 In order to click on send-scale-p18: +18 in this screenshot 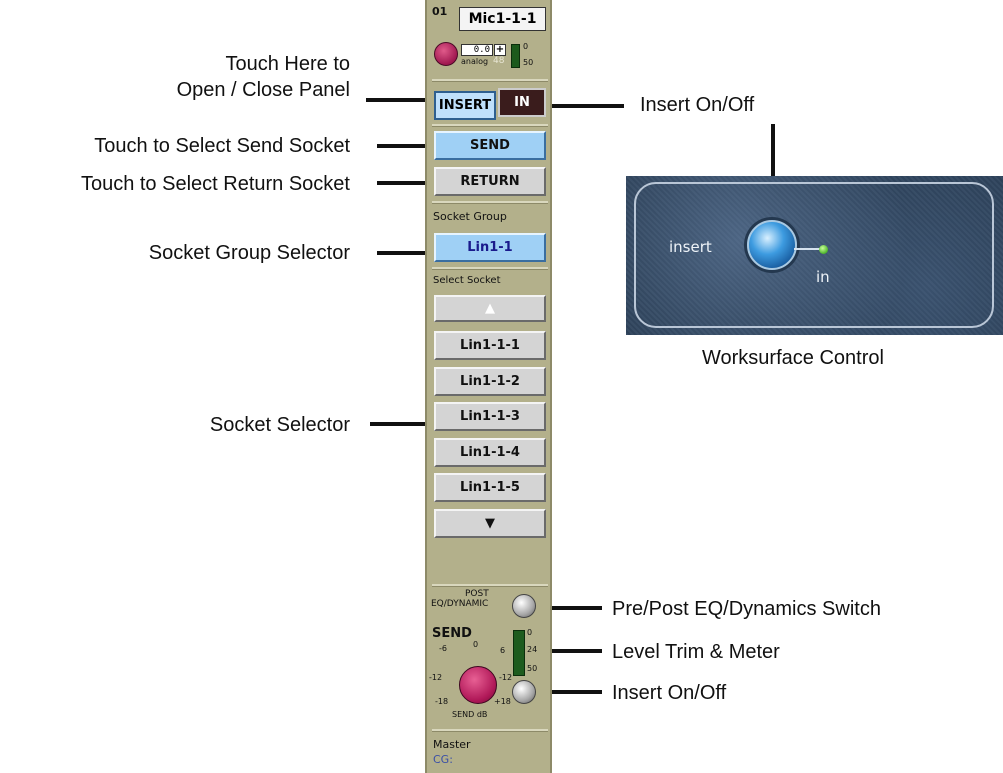, I will do `click(502, 701)`.